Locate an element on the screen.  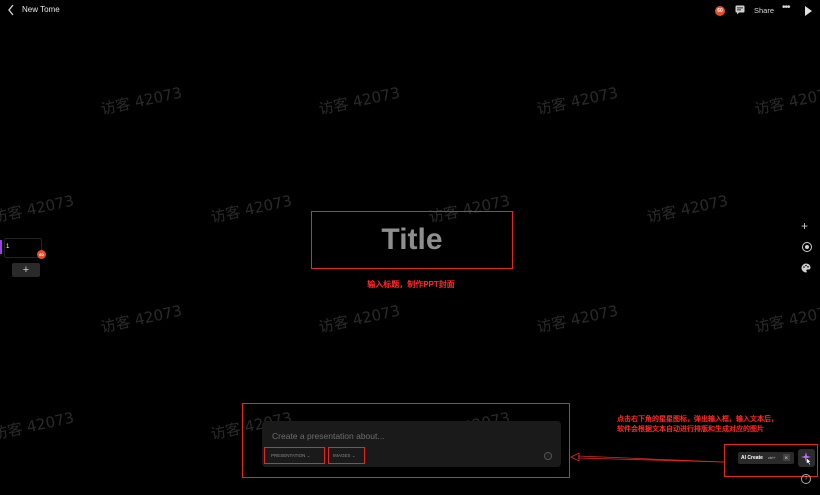
share-button: Share is located at coordinates (764, 10).